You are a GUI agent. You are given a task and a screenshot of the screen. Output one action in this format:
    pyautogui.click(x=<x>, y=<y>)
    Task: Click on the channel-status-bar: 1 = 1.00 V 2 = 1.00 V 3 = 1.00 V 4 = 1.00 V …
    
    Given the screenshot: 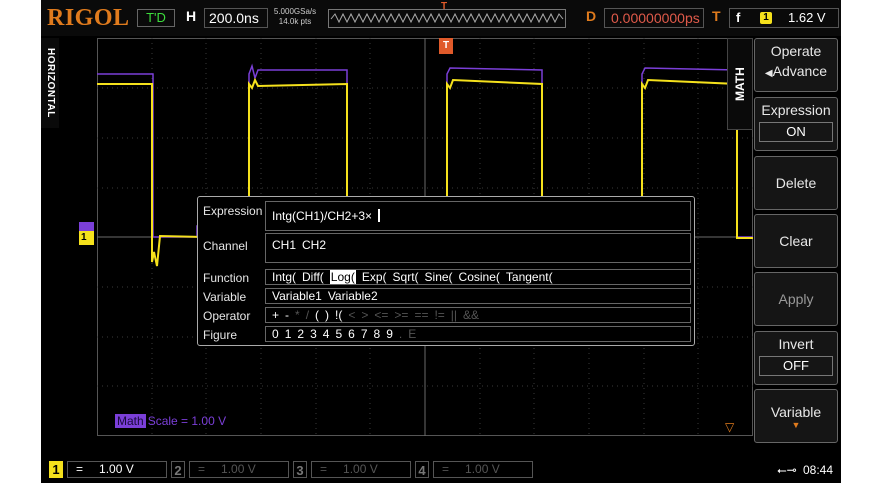 What is the action you would take?
    pyautogui.click(x=441, y=470)
    